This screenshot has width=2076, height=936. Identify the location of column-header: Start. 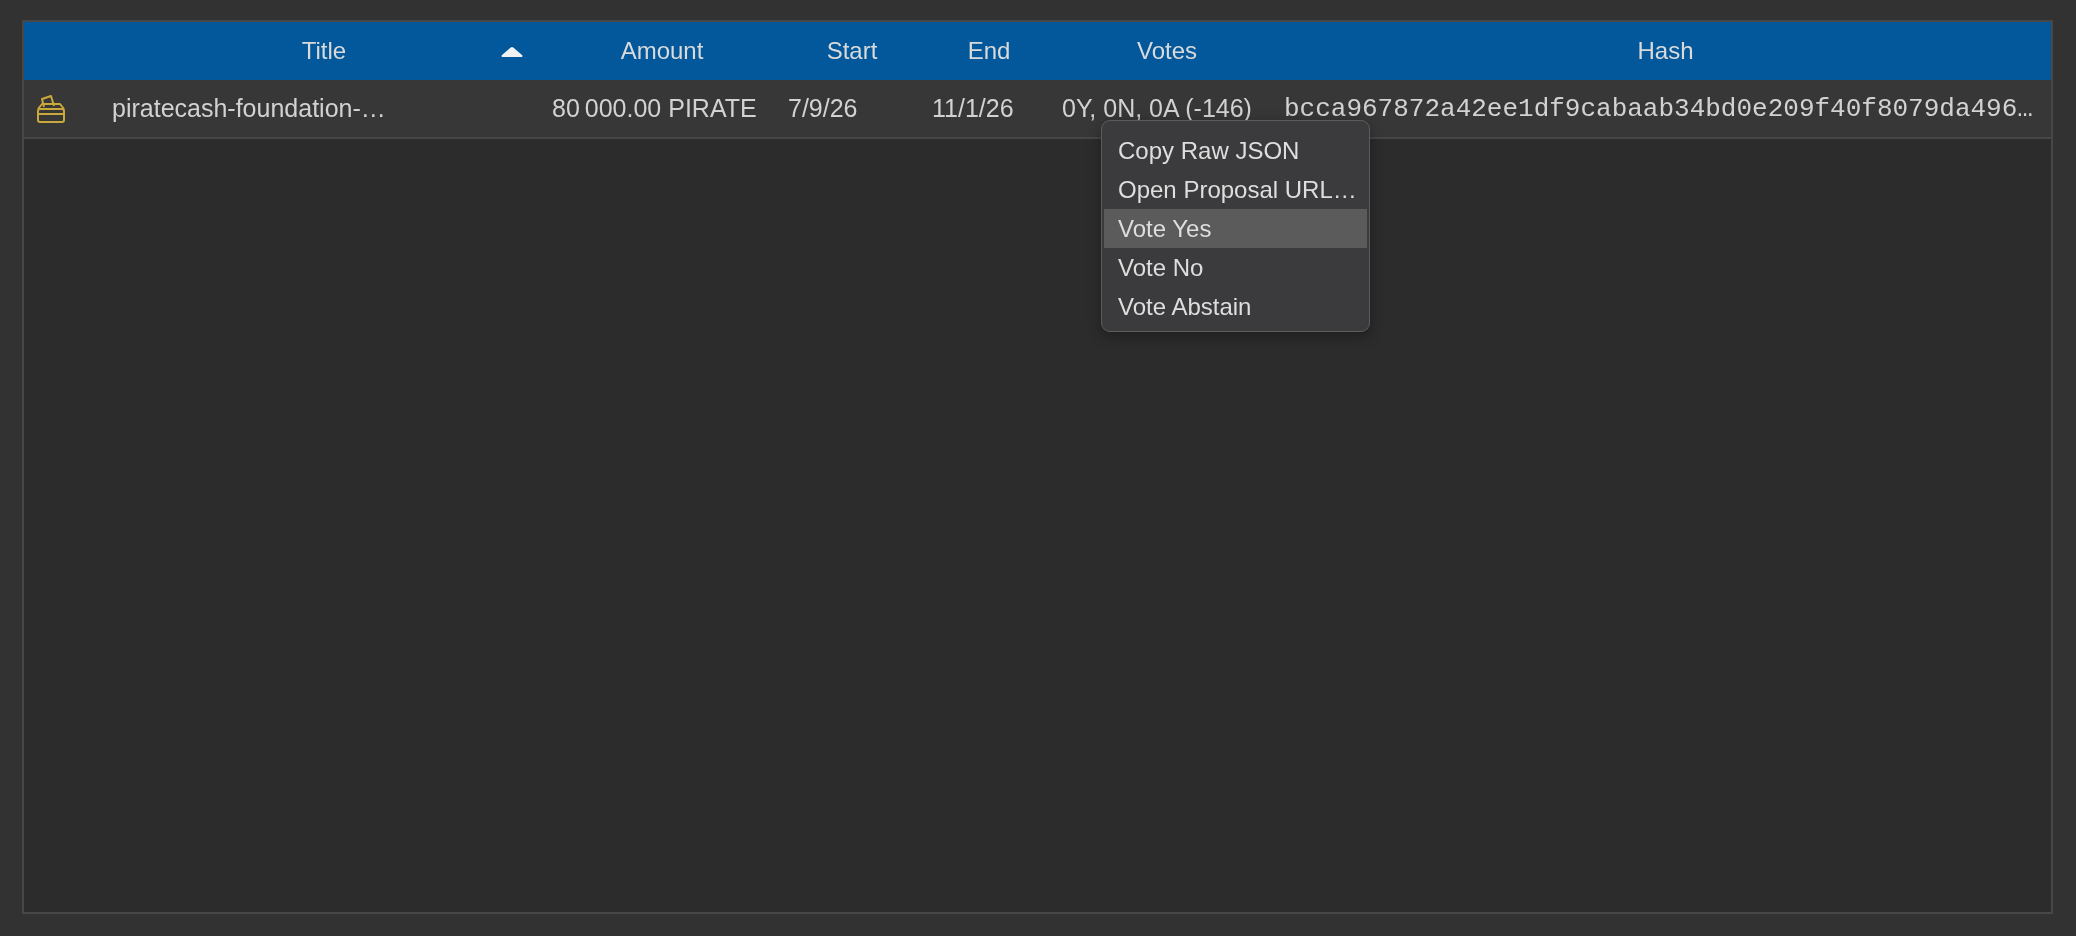
(852, 51).